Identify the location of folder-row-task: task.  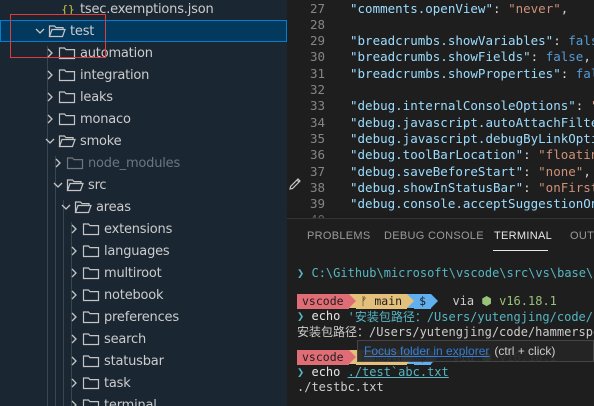
(143, 383).